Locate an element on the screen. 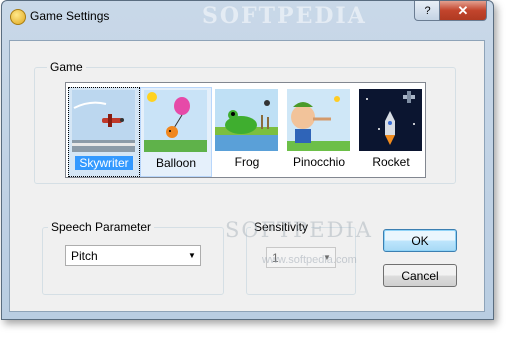 The width and height of the screenshot is (513, 338). pinocchio-thumbnail is located at coordinates (318, 120).